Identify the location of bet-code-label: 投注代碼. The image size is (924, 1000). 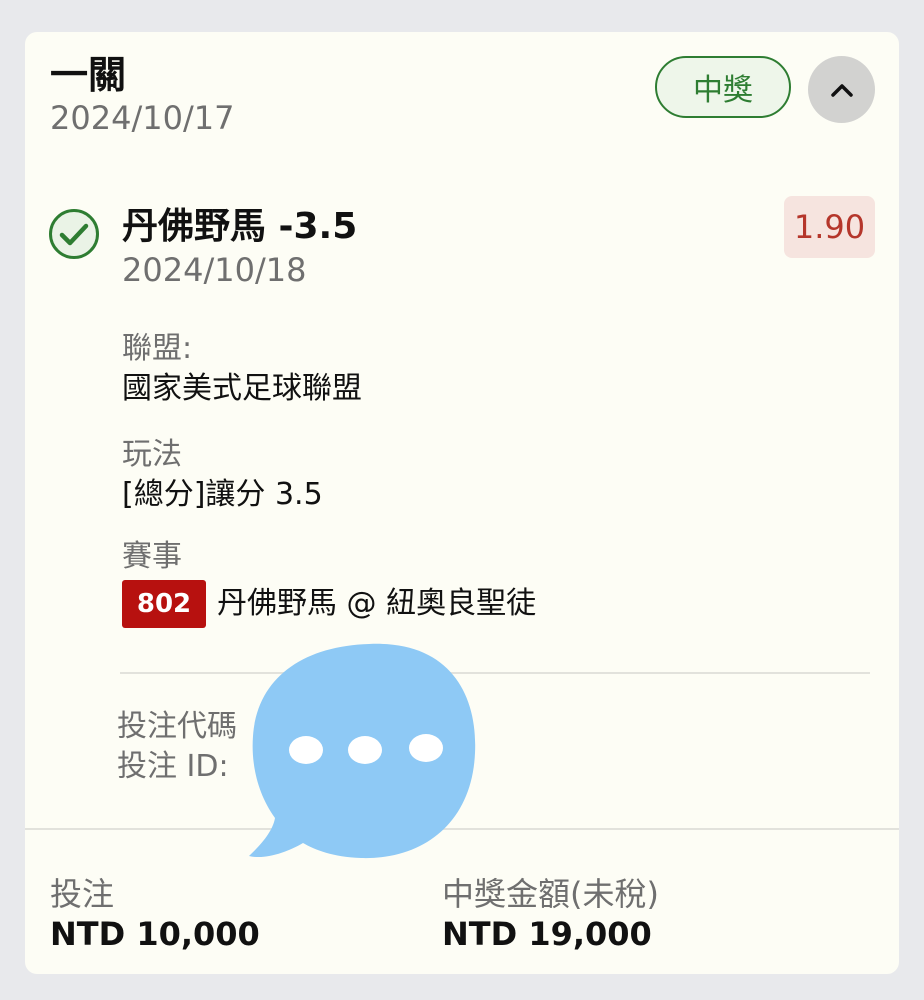
(177, 726).